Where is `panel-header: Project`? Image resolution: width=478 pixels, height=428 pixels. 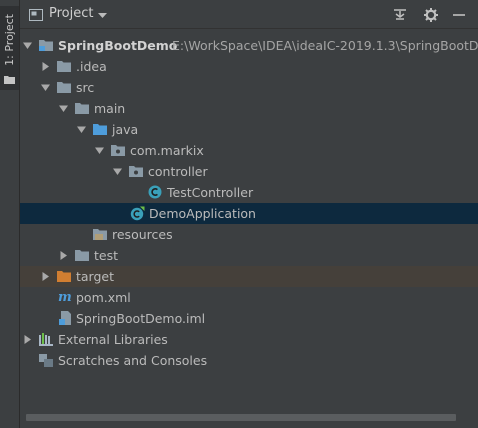
panel-header: Project is located at coordinates (249, 14).